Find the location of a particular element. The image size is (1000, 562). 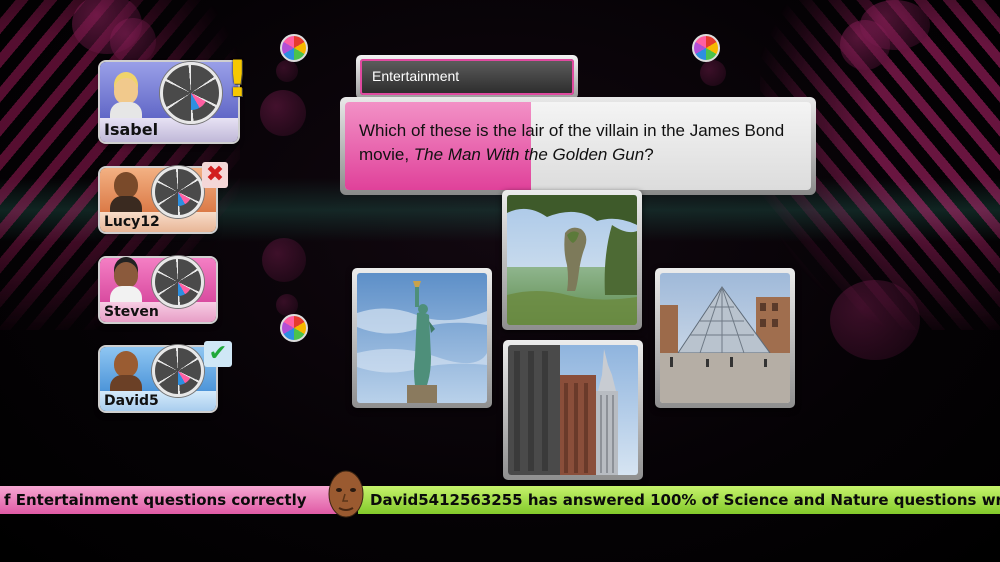

ticker-text-left: f Entertainment questions correctly is located at coordinates (169, 500).